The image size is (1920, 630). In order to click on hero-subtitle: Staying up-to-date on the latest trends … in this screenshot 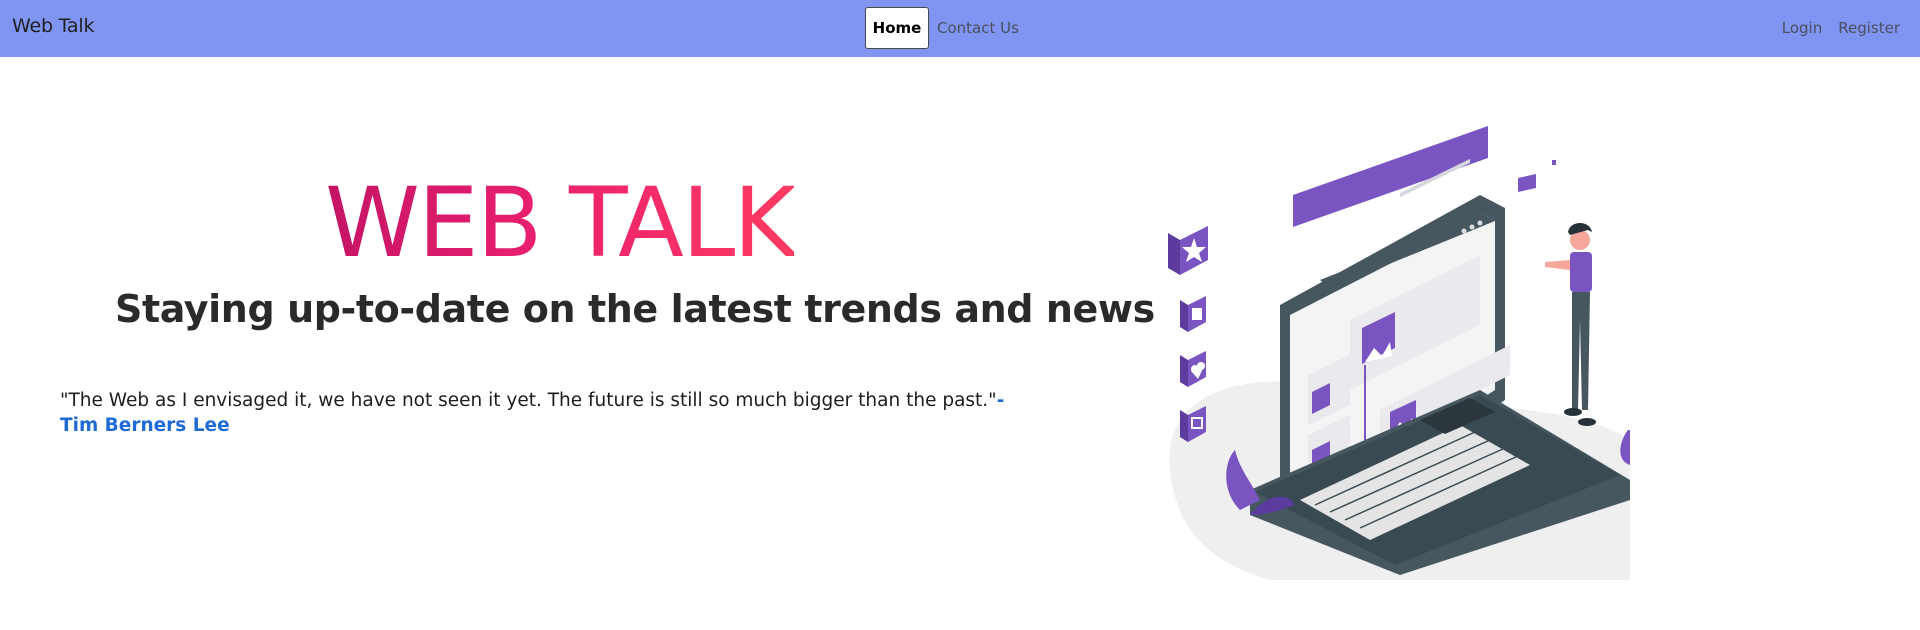, I will do `click(635, 309)`.